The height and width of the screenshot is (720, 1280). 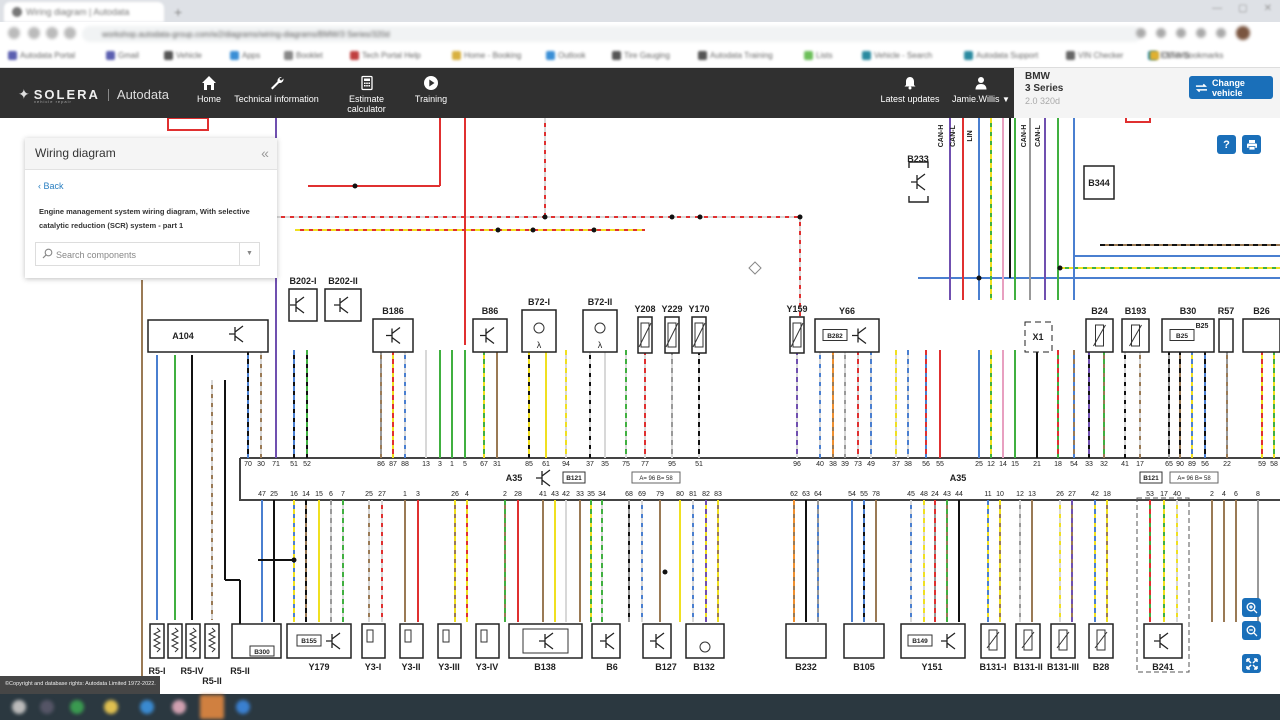 What do you see at coordinates (276, 89) in the screenshot?
I see `nav-technical-information: Technical information` at bounding box center [276, 89].